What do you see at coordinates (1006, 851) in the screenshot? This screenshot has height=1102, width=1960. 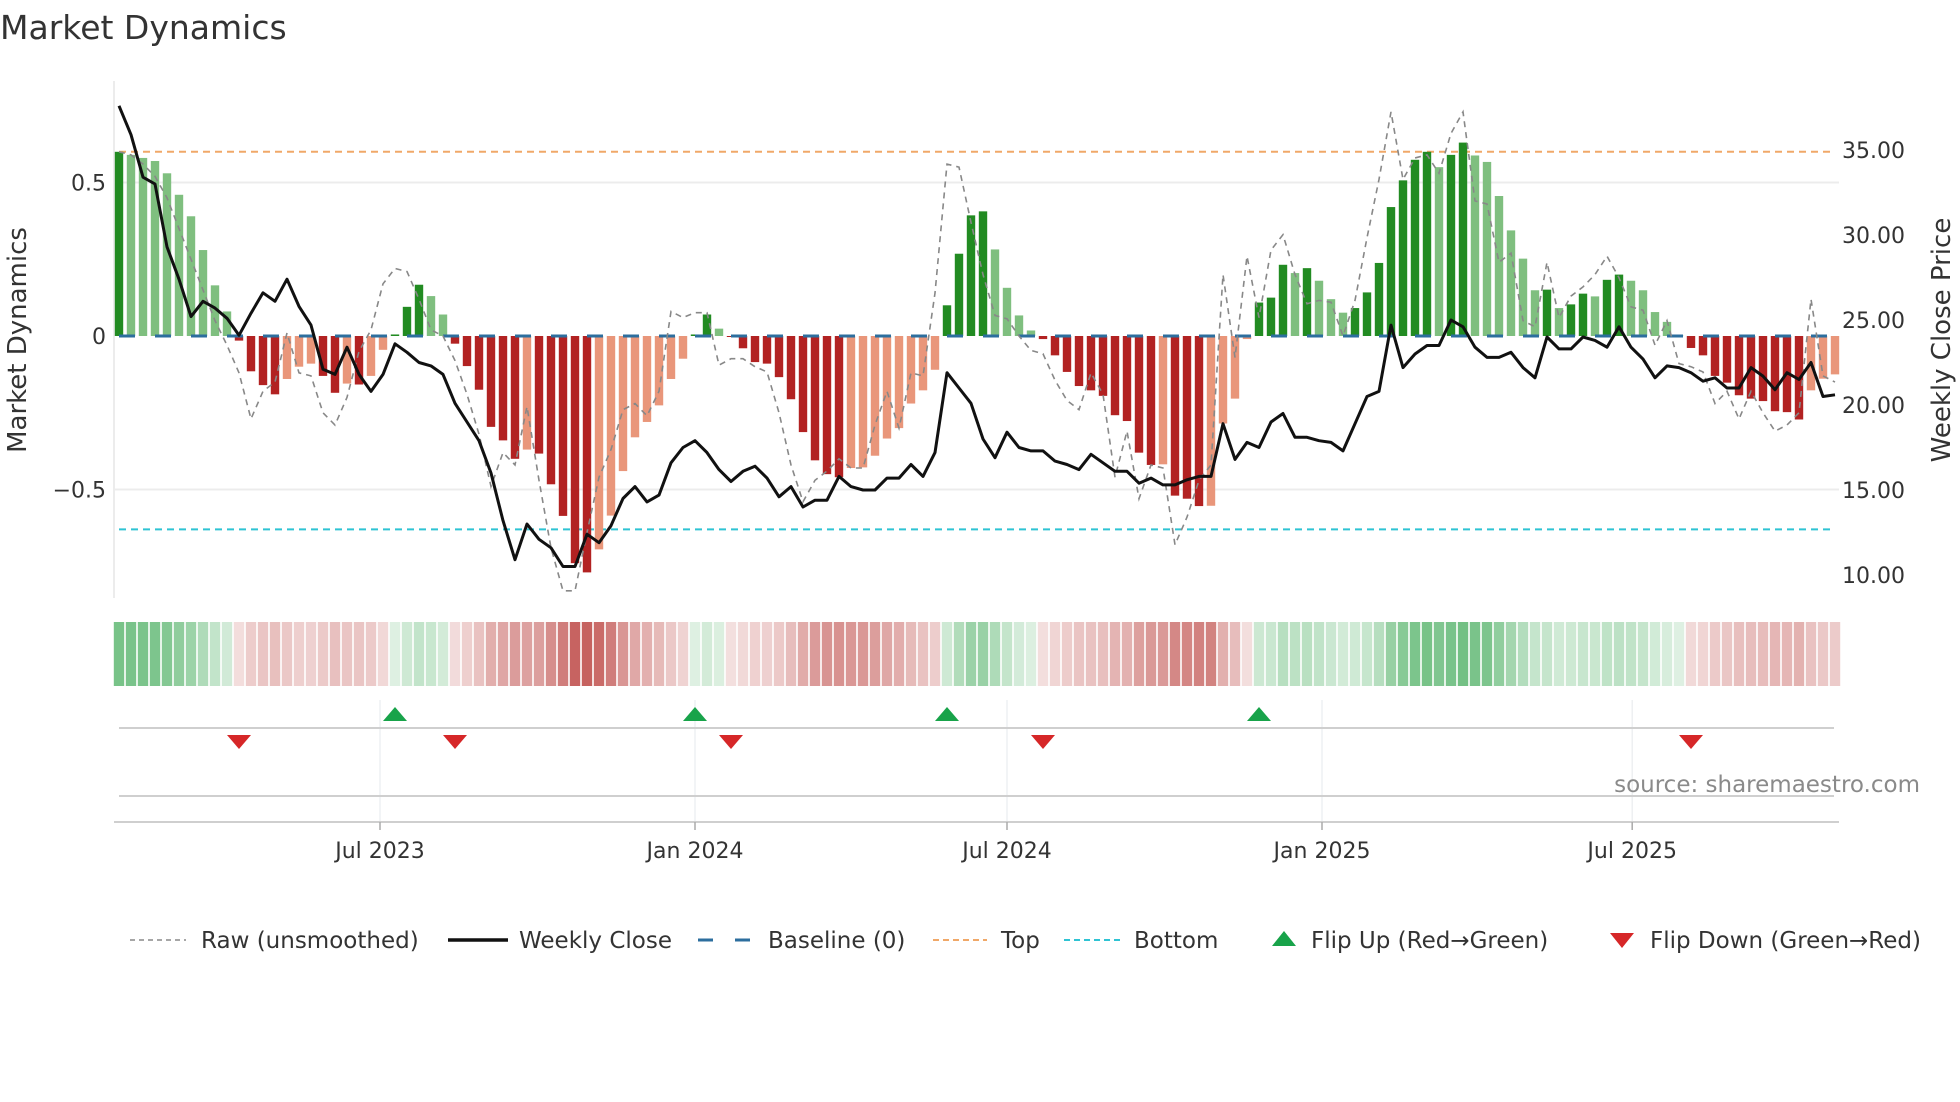 I see `x-tick-label: Jul 2024` at bounding box center [1006, 851].